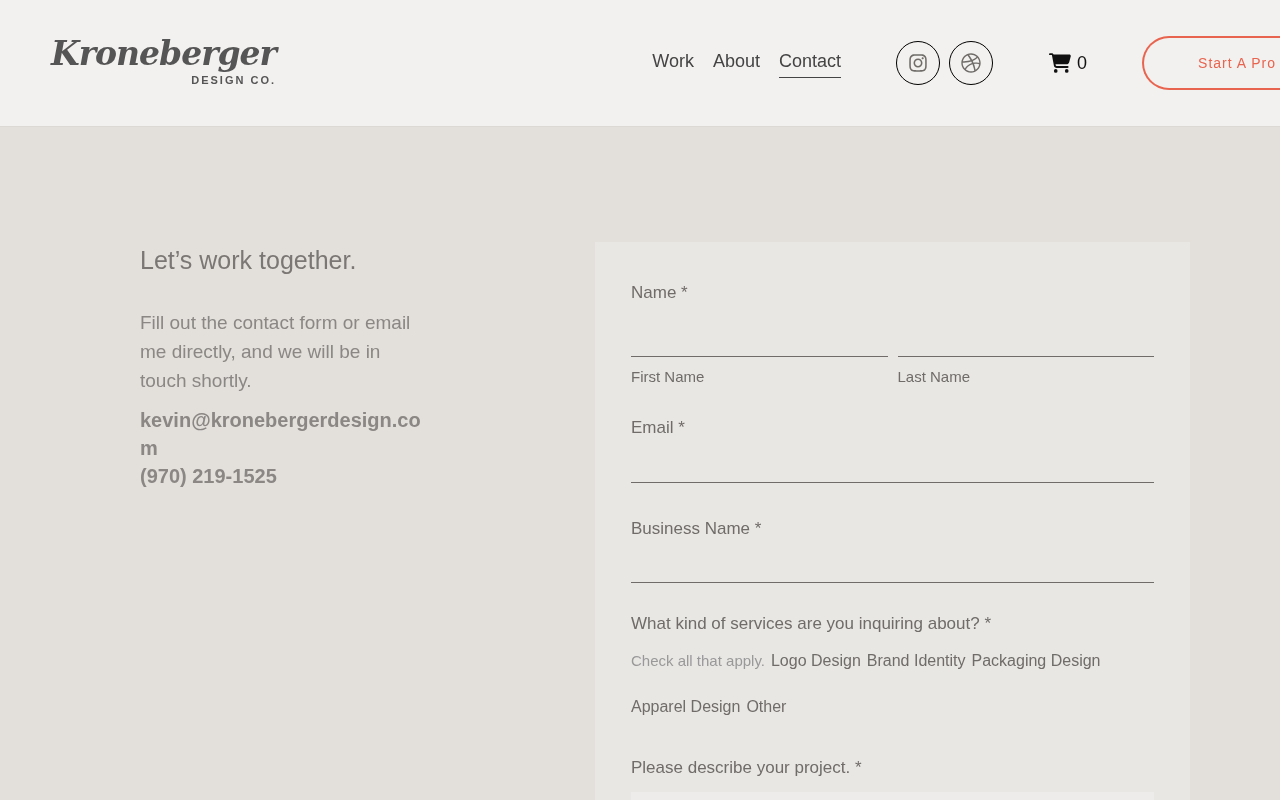  Describe the element at coordinates (686, 706) in the screenshot. I see `service-option: Apparel Design` at that location.